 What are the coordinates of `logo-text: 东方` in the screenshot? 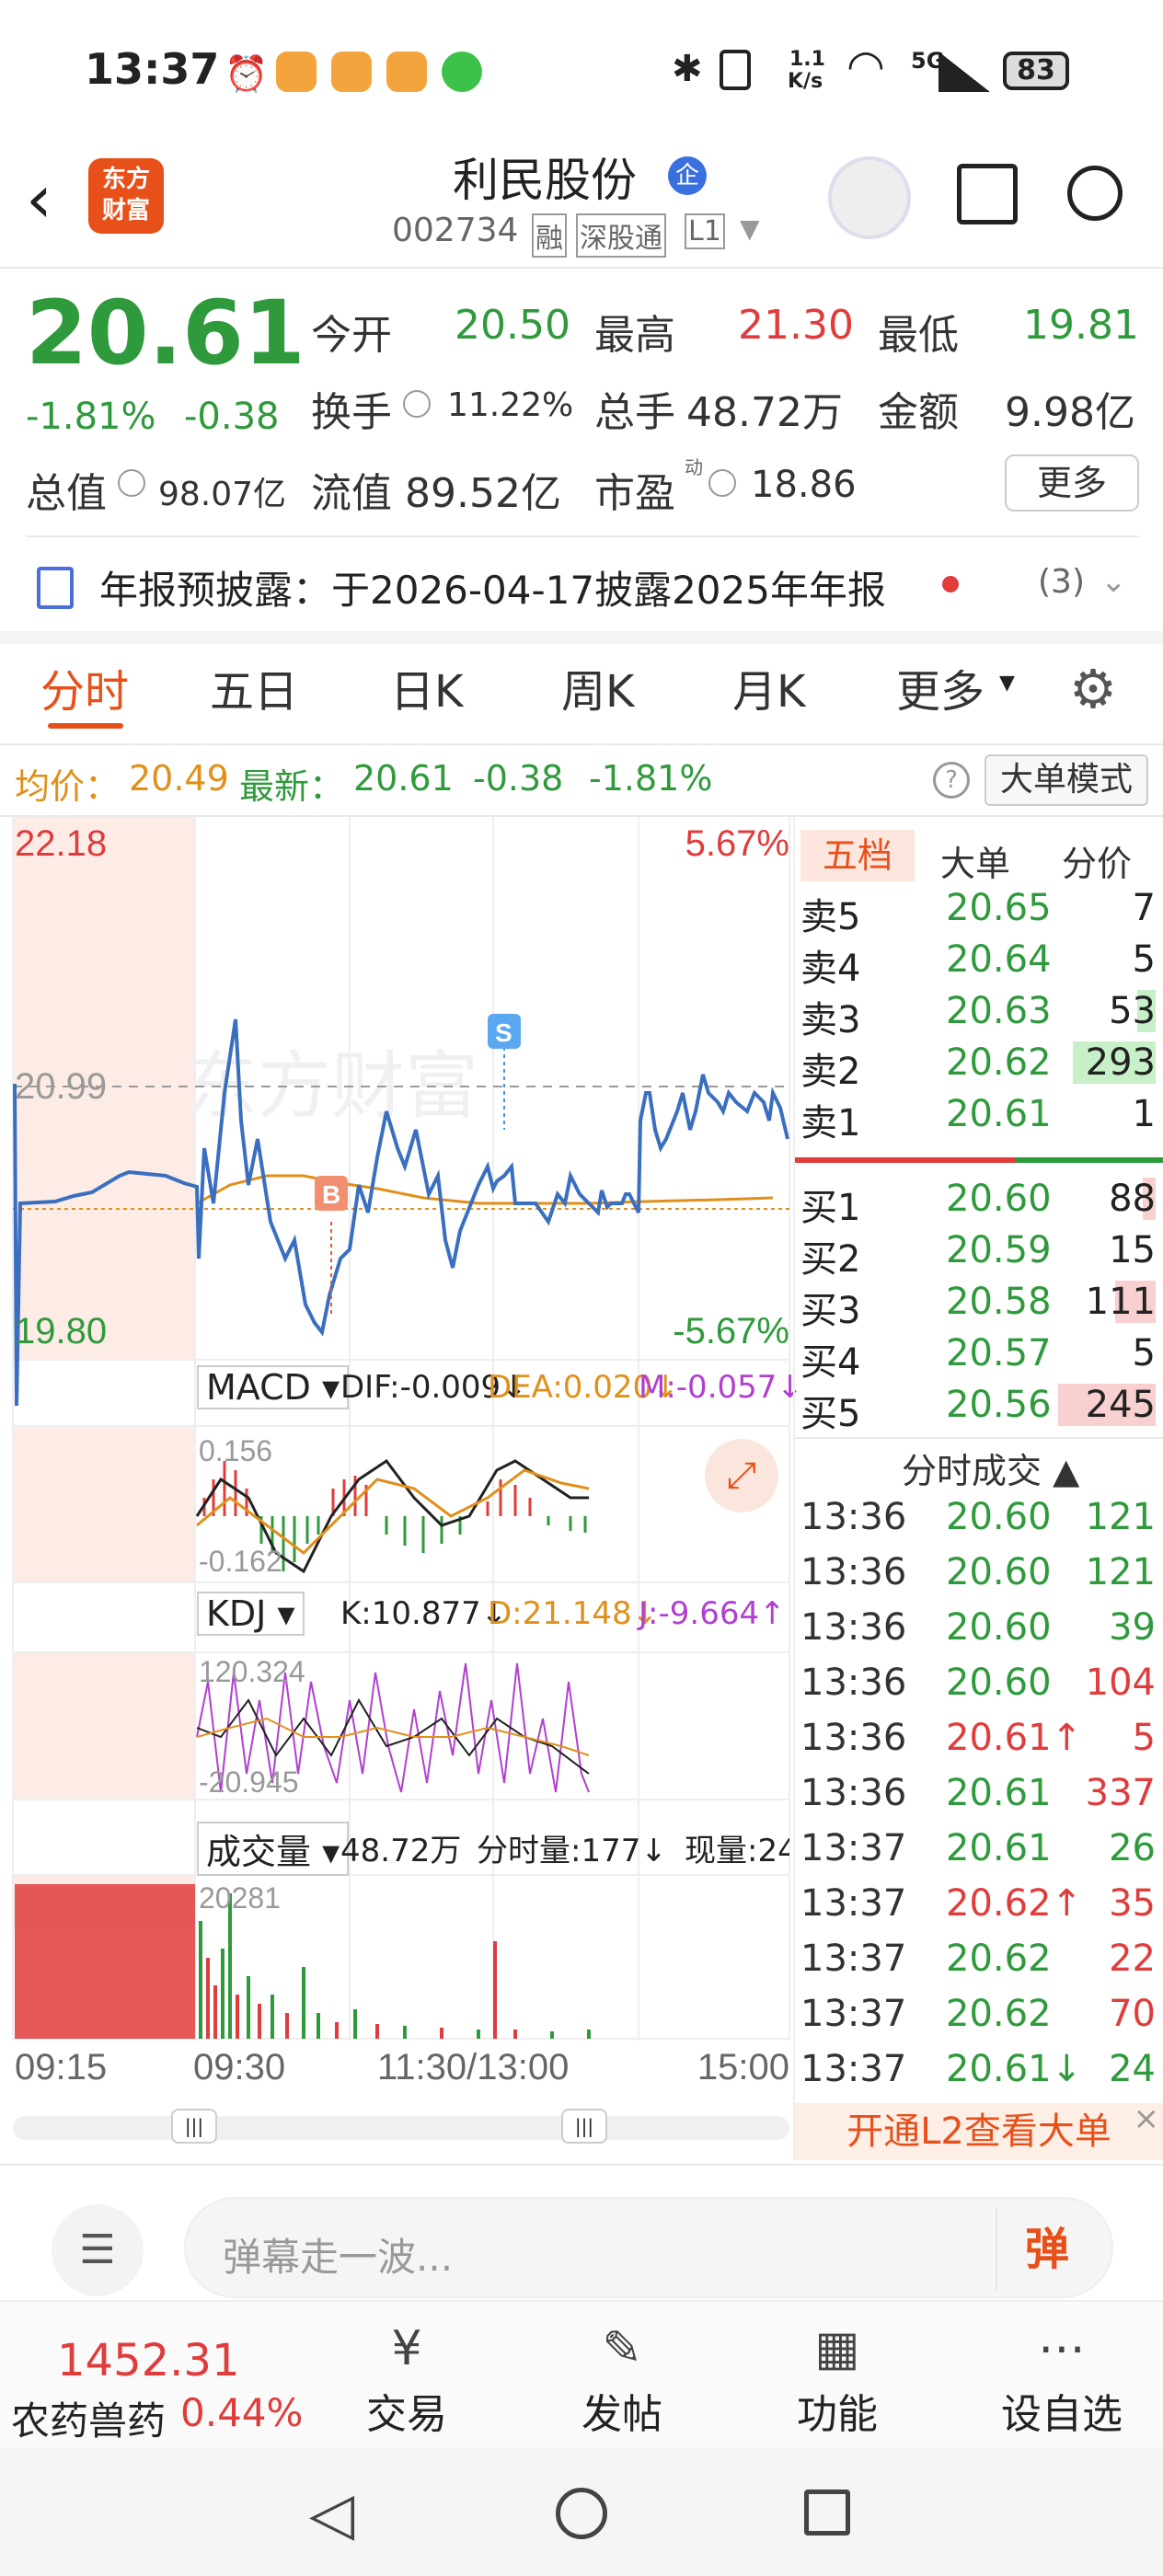 It's located at (125, 179).